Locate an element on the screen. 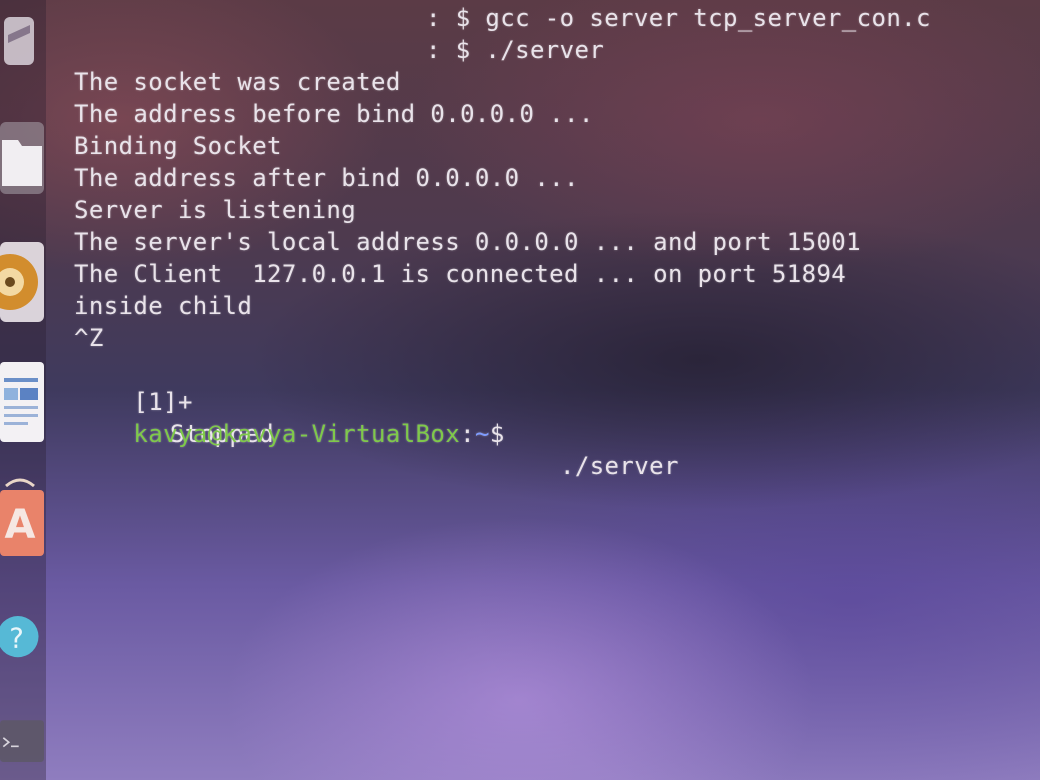  job-command: ./server is located at coordinates (619, 466).